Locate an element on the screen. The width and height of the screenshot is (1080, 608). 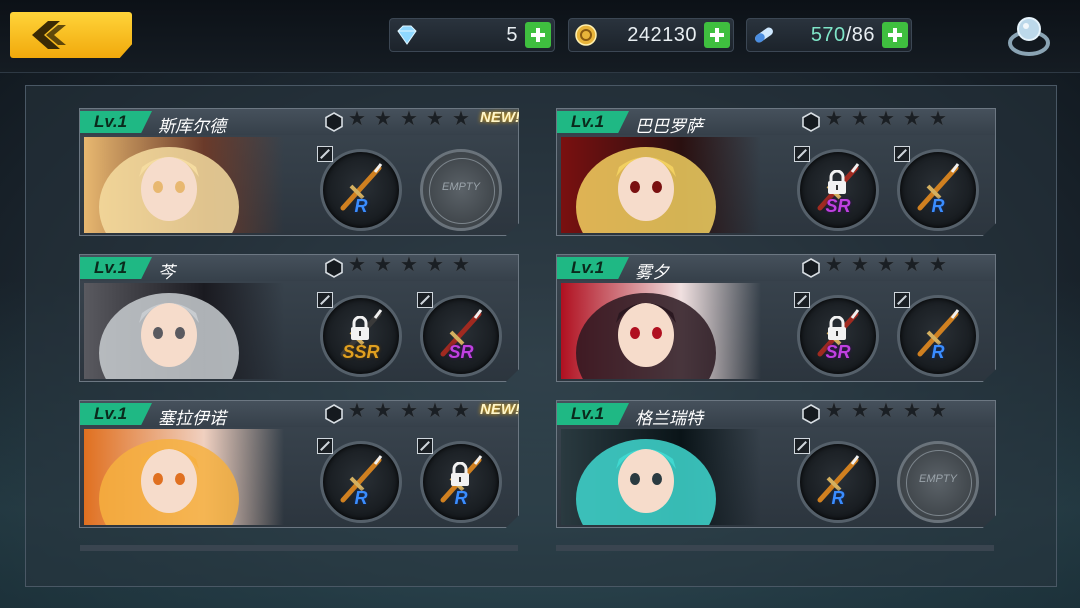
weapon-slot: SSR is located at coordinates (359, 334).